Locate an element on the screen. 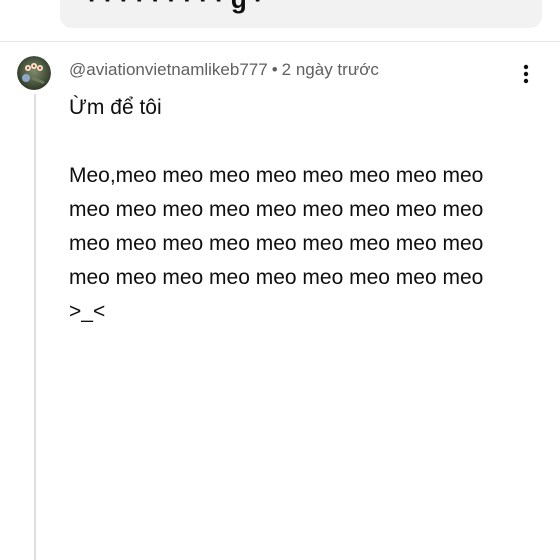 This screenshot has width=560, height=560. more-vertical-icon is located at coordinates (526, 74).